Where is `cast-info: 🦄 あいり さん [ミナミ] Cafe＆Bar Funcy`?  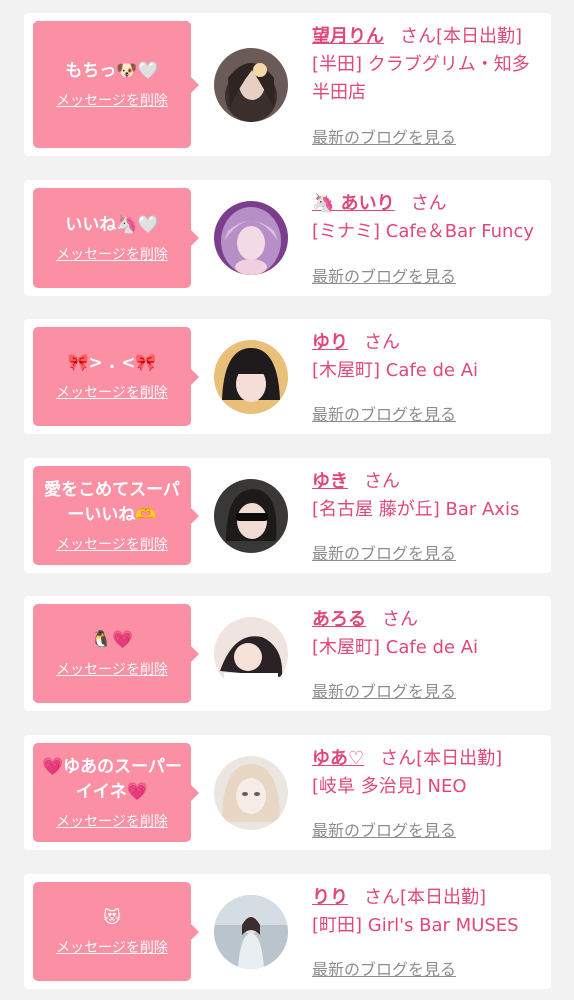
cast-info: 🦄 あいり さん [ミナミ] Cafe＆Bar Funcy is located at coordinates (426, 218).